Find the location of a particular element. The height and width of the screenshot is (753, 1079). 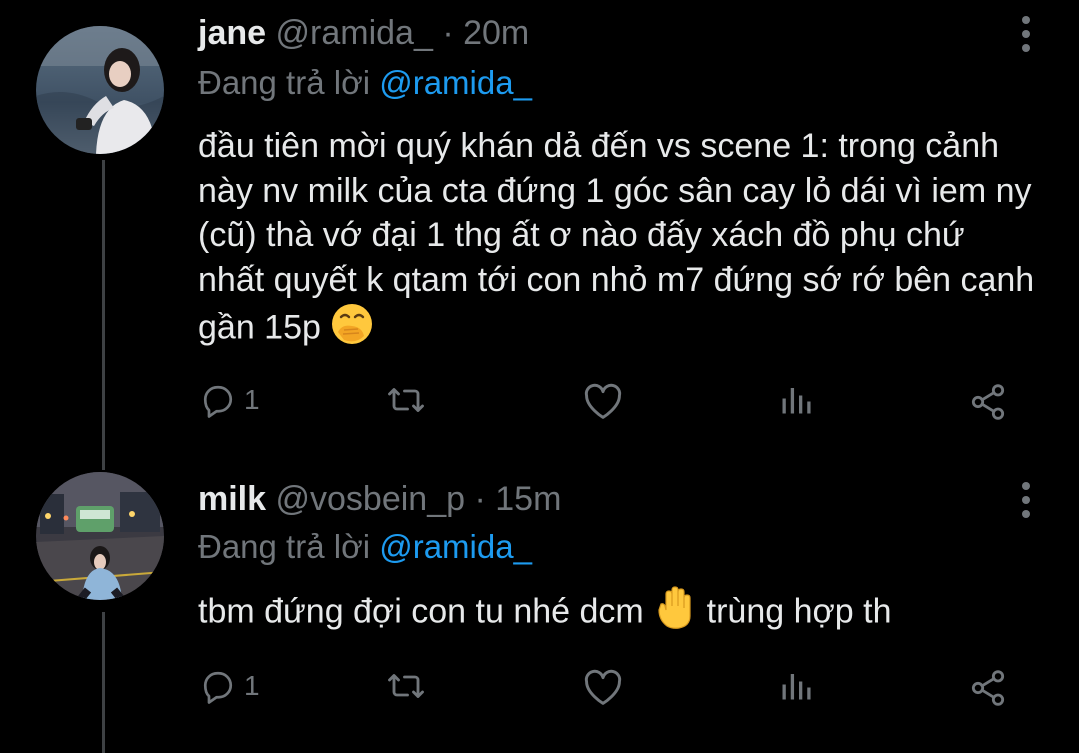

tweet-header: jane @ramida_ · 20m is located at coordinates (363, 33).